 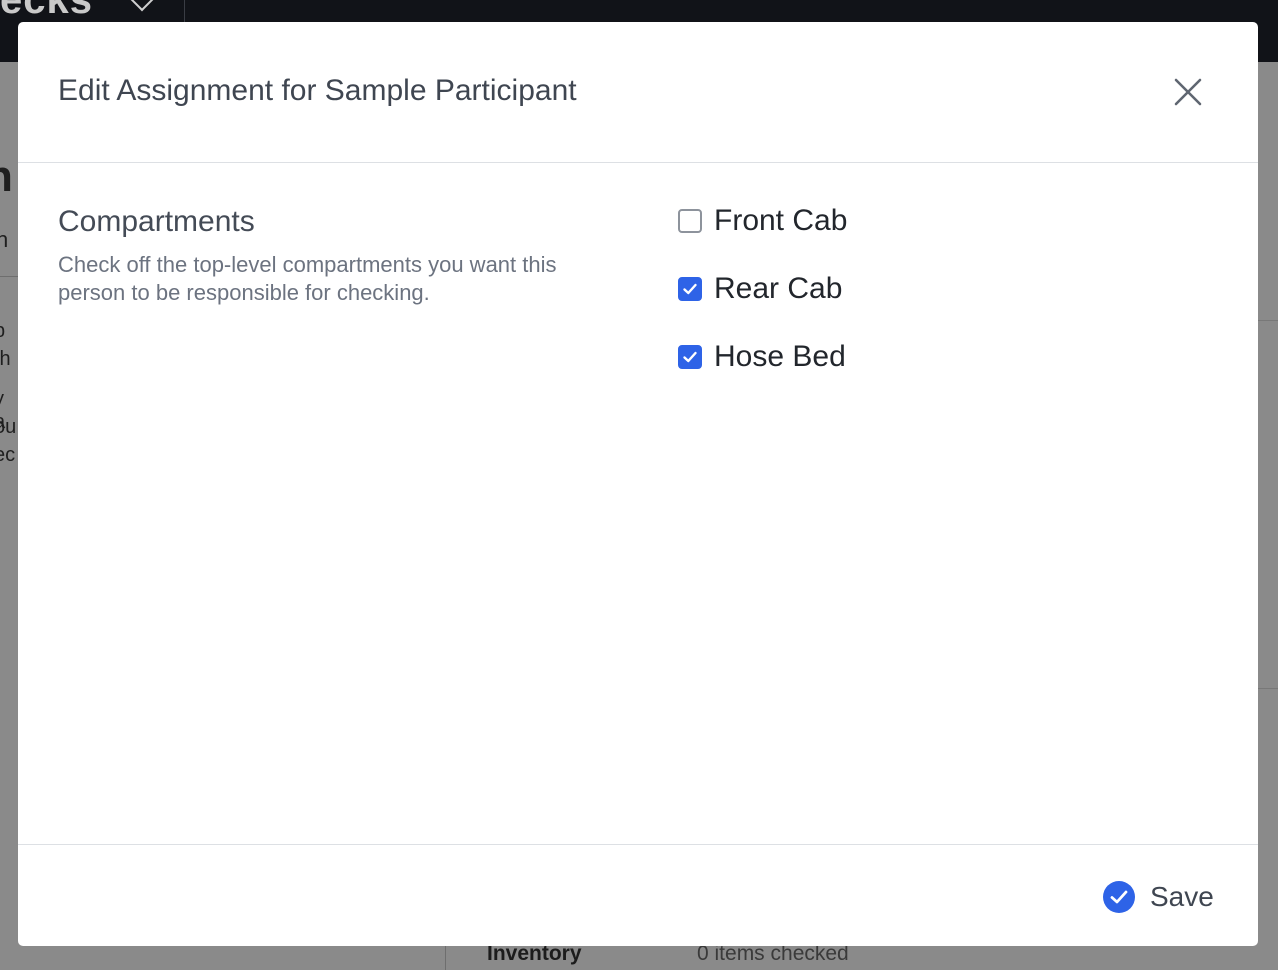 What do you see at coordinates (638, 958) in the screenshot?
I see `background-table-row: Inventory 0 items checked` at bounding box center [638, 958].